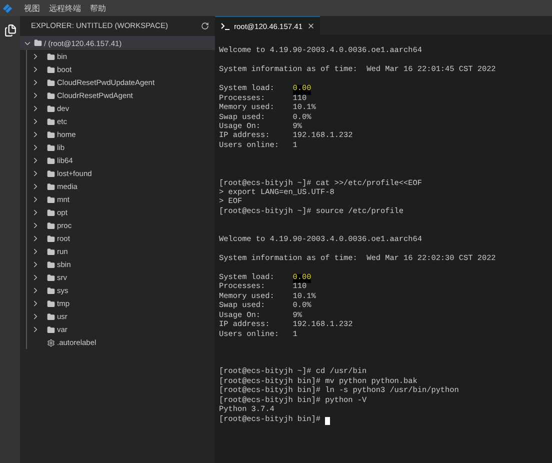  Describe the element at coordinates (310, 26) in the screenshot. I see `close-icon` at that location.